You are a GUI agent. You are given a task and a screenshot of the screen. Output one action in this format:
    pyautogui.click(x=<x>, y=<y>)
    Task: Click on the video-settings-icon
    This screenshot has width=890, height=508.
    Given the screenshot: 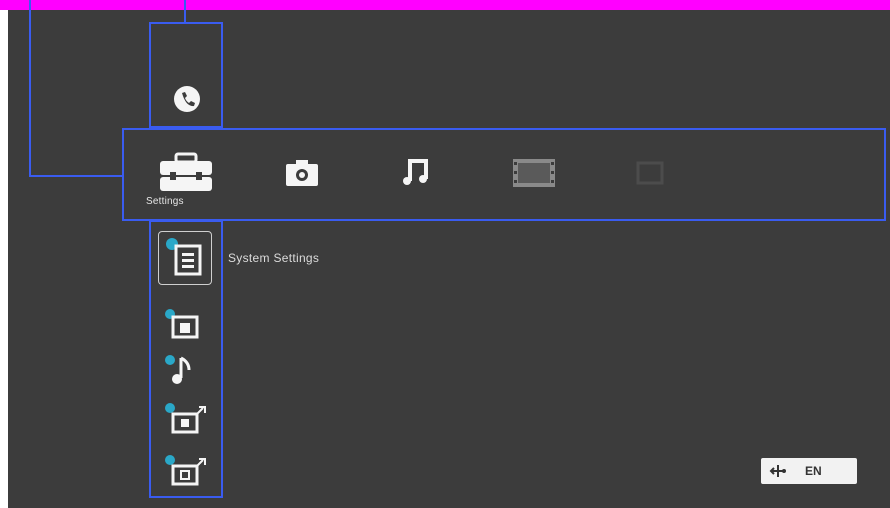 What is the action you would take?
    pyautogui.click(x=185, y=418)
    